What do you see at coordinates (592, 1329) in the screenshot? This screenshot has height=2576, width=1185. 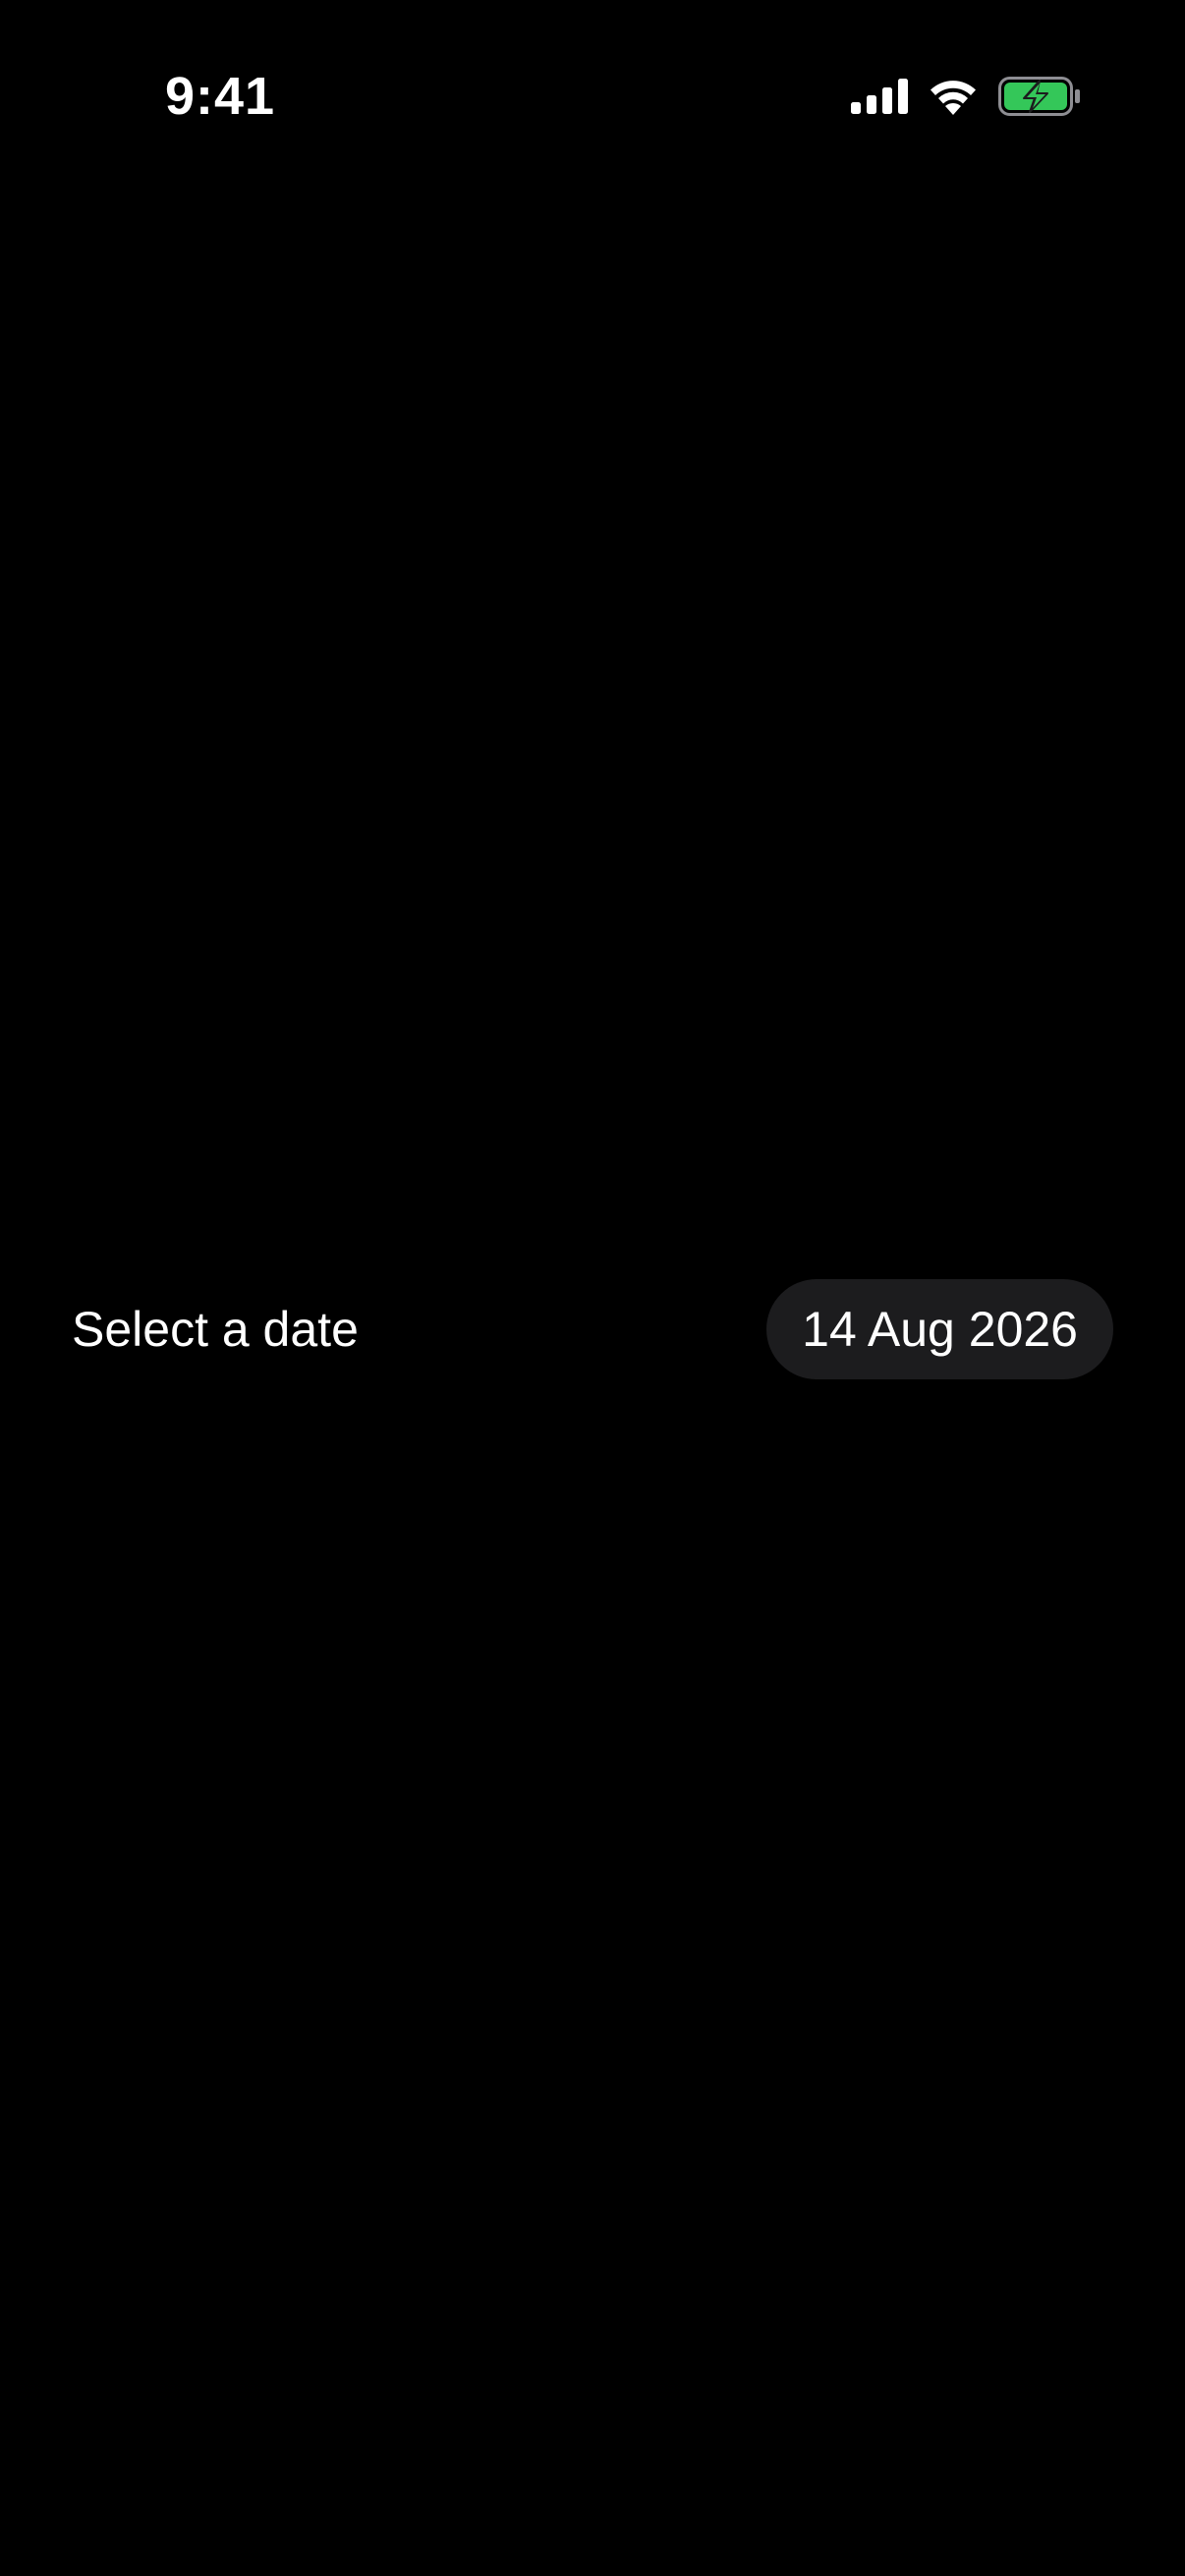 I see `date-row: Select a date 14 Aug 2026` at bounding box center [592, 1329].